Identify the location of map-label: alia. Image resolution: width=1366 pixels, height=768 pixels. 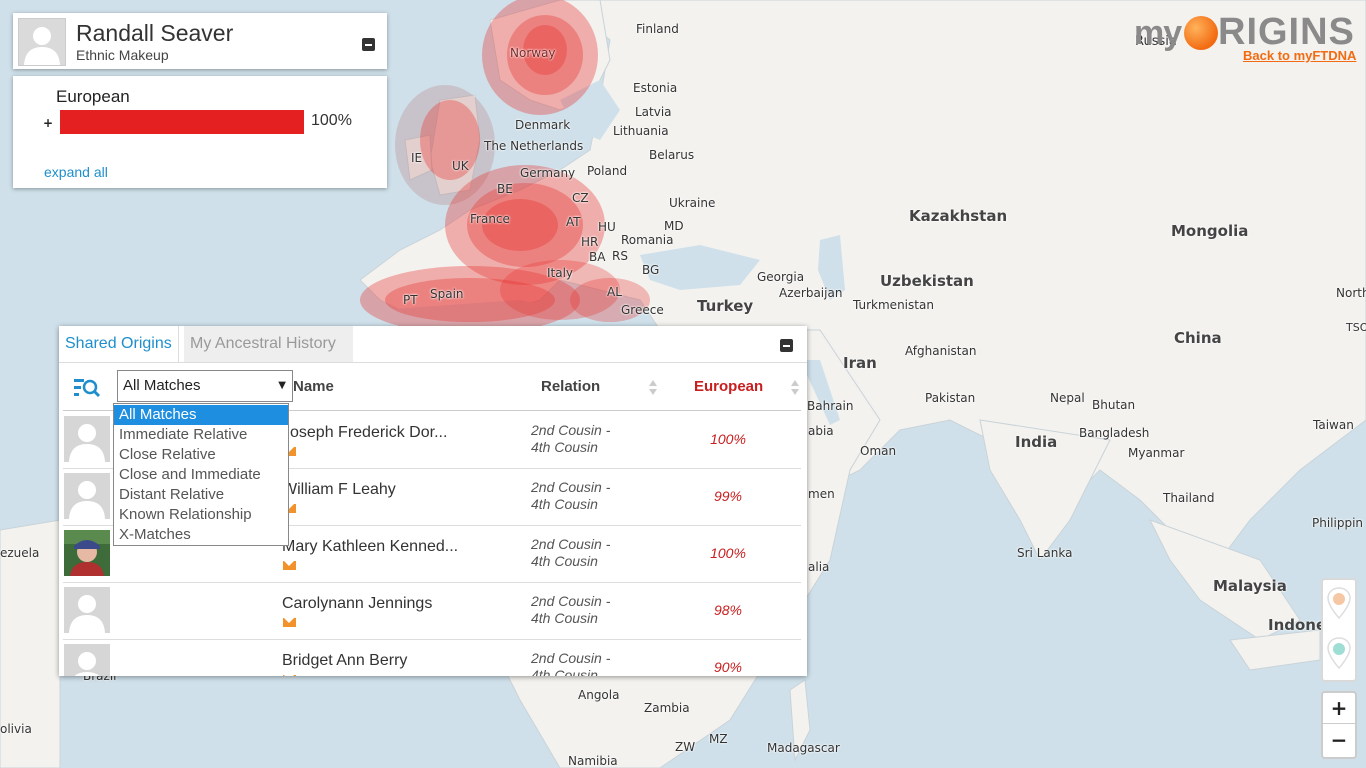
(819, 567).